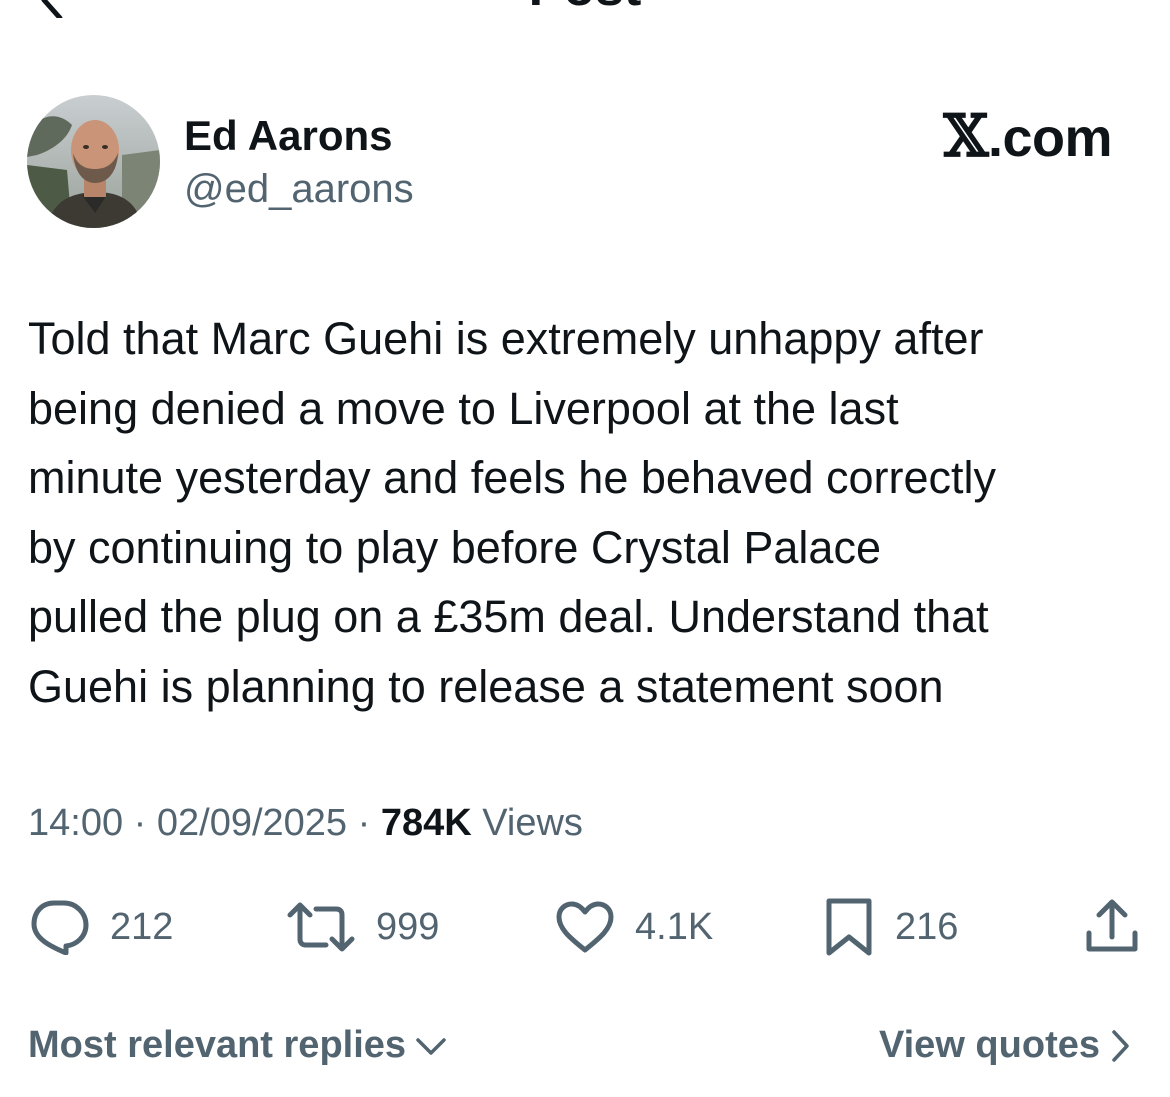 Image resolution: width=1170 pixels, height=1097 pixels. Describe the element at coordinates (60, 927) in the screenshot. I see `reply-icon` at that location.